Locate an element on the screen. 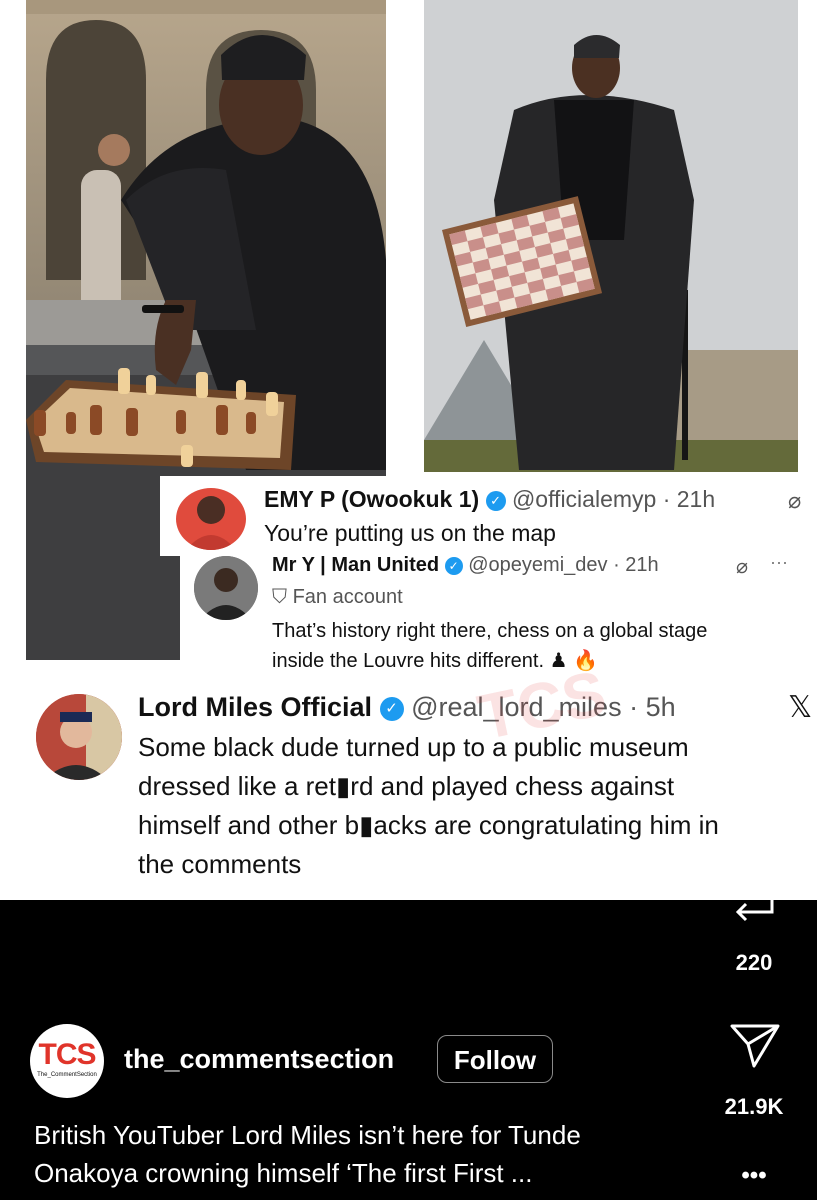 This screenshot has height=1200, width=817. repost-icon is located at coordinates (754, 894).